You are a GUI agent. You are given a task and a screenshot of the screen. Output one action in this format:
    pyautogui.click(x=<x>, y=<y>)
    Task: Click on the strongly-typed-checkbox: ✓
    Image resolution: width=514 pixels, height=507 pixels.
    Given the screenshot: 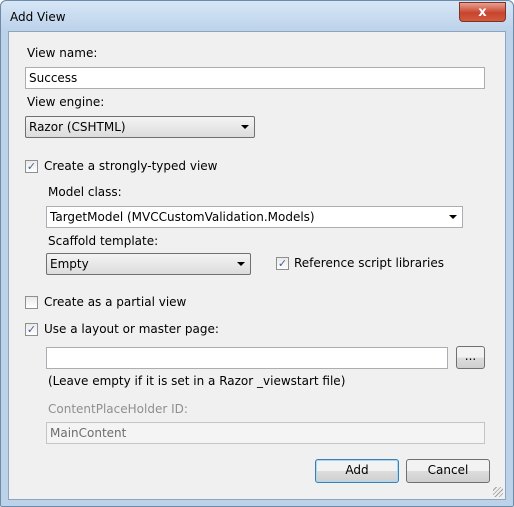 What is the action you would take?
    pyautogui.click(x=31, y=166)
    